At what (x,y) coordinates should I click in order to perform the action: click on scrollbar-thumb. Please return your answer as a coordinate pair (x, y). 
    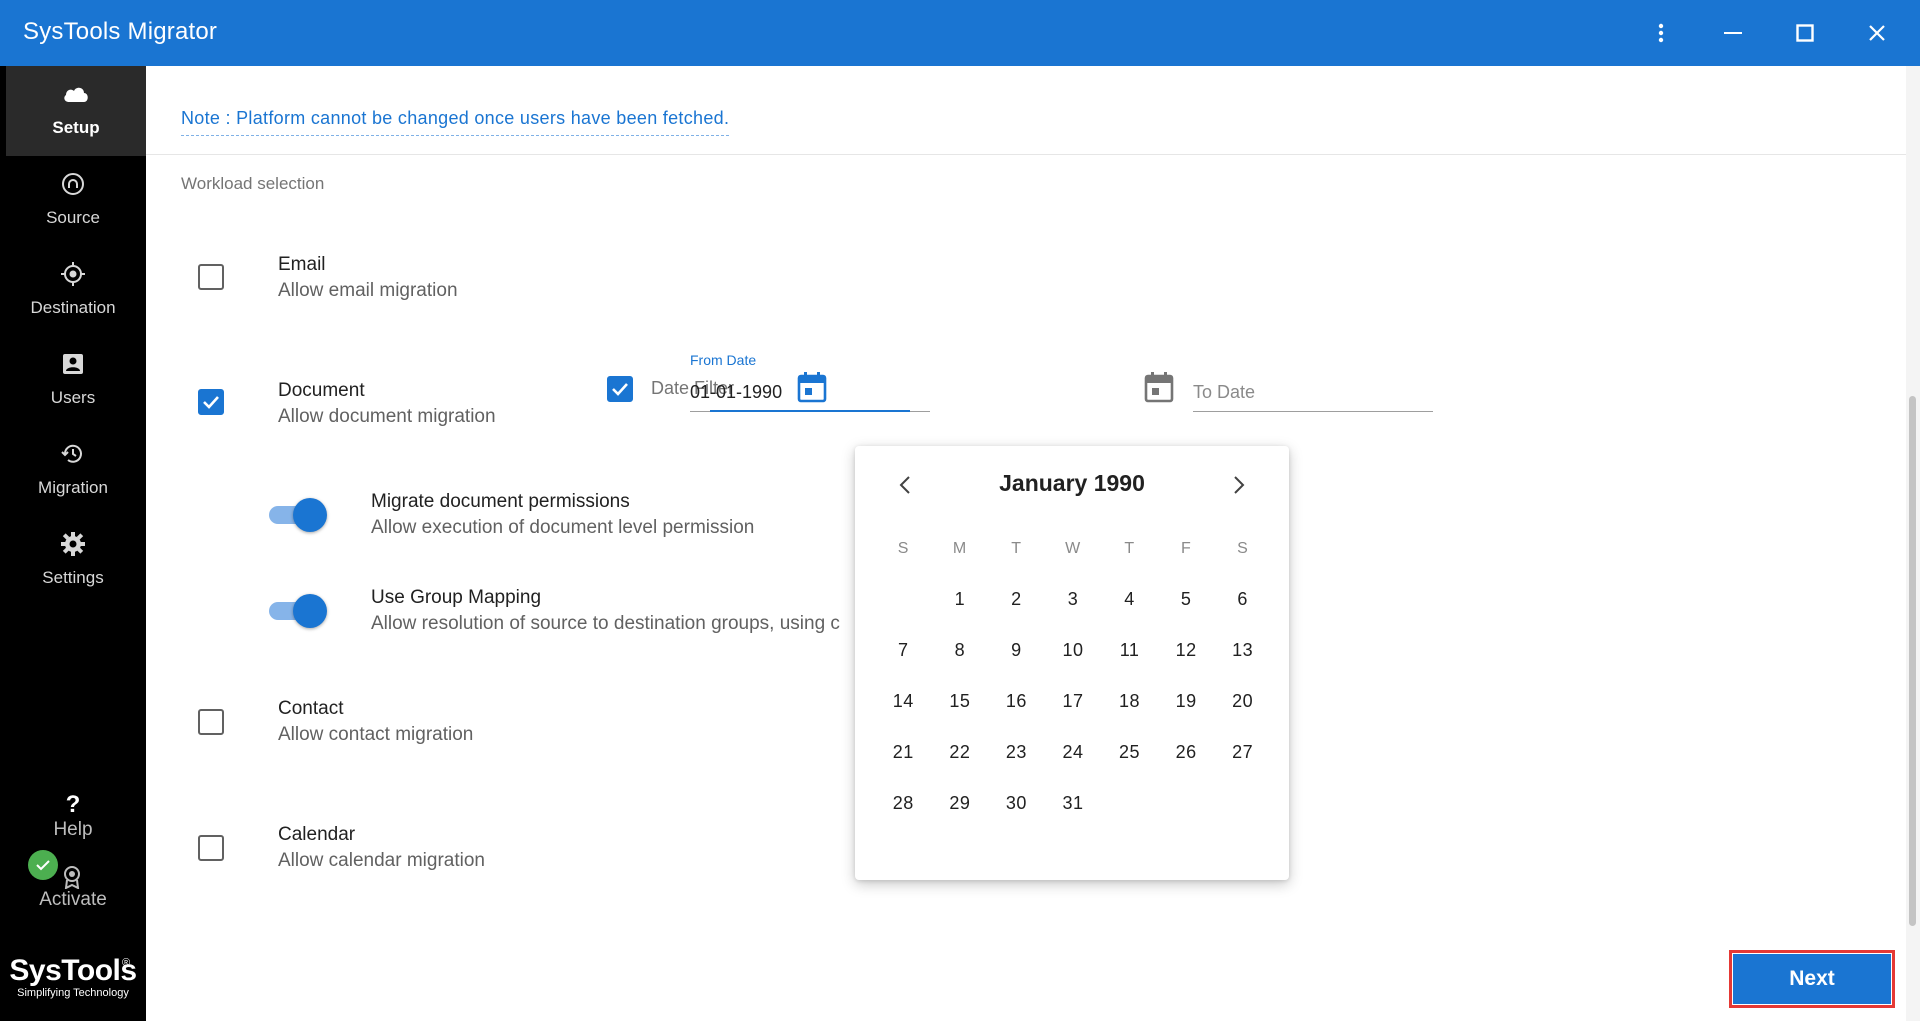
    Looking at the image, I should click on (1912, 661).